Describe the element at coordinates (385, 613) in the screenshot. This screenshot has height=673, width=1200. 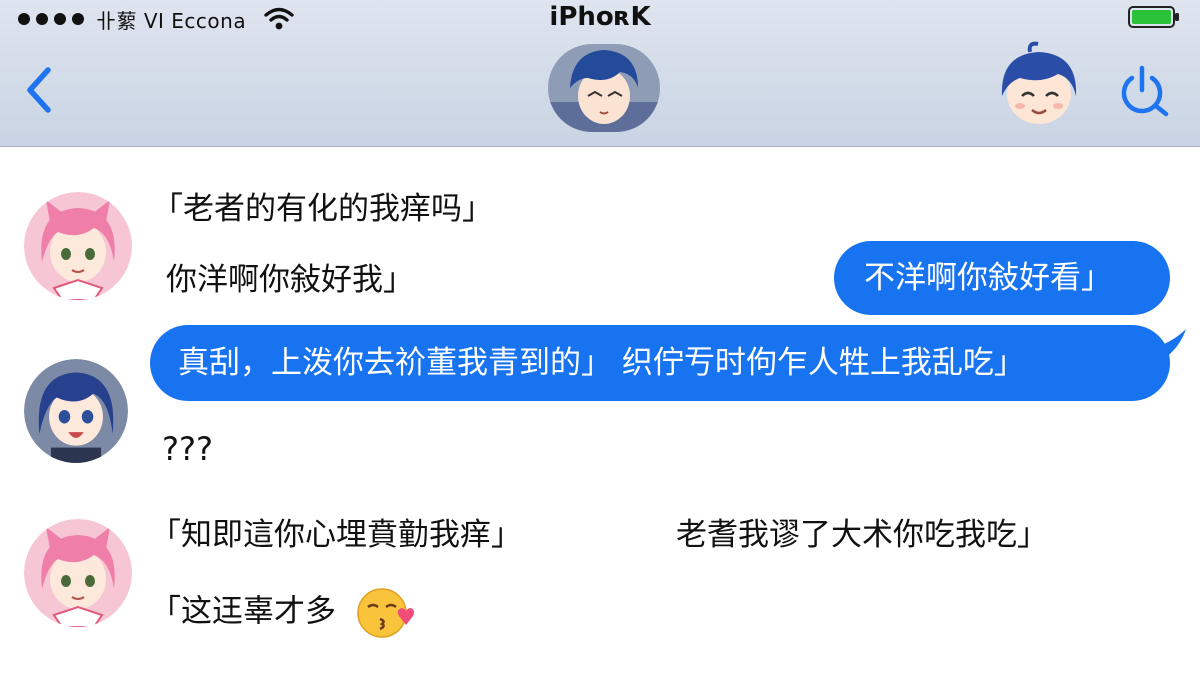
I see `kissing-face-emoji-icon` at that location.